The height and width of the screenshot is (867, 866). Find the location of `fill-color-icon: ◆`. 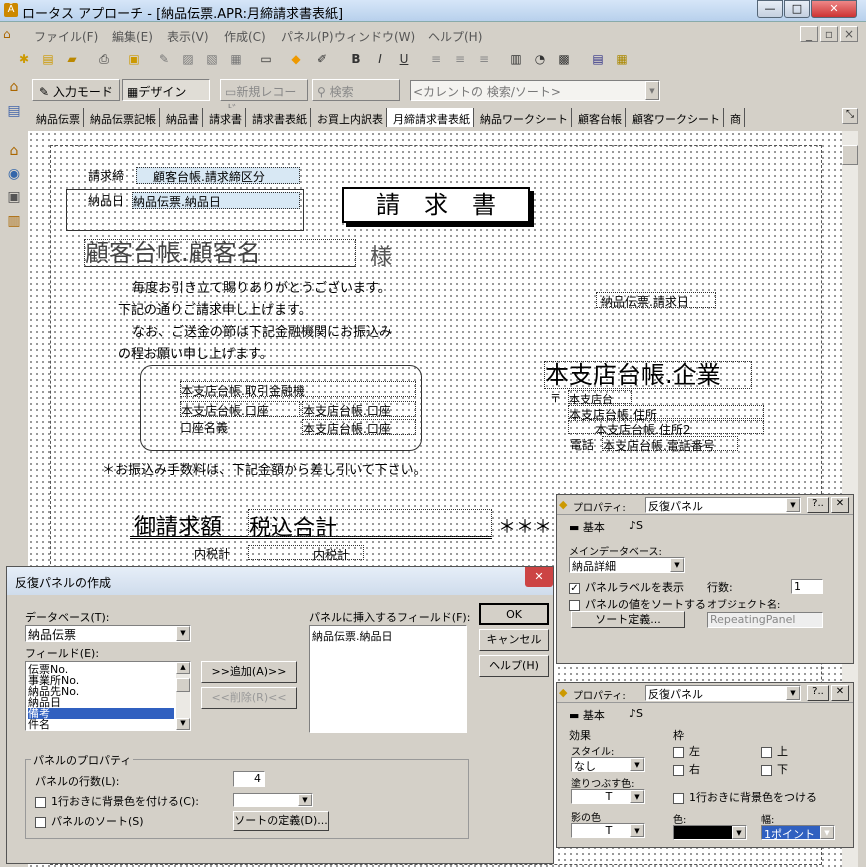

fill-color-icon: ◆ is located at coordinates (296, 59).